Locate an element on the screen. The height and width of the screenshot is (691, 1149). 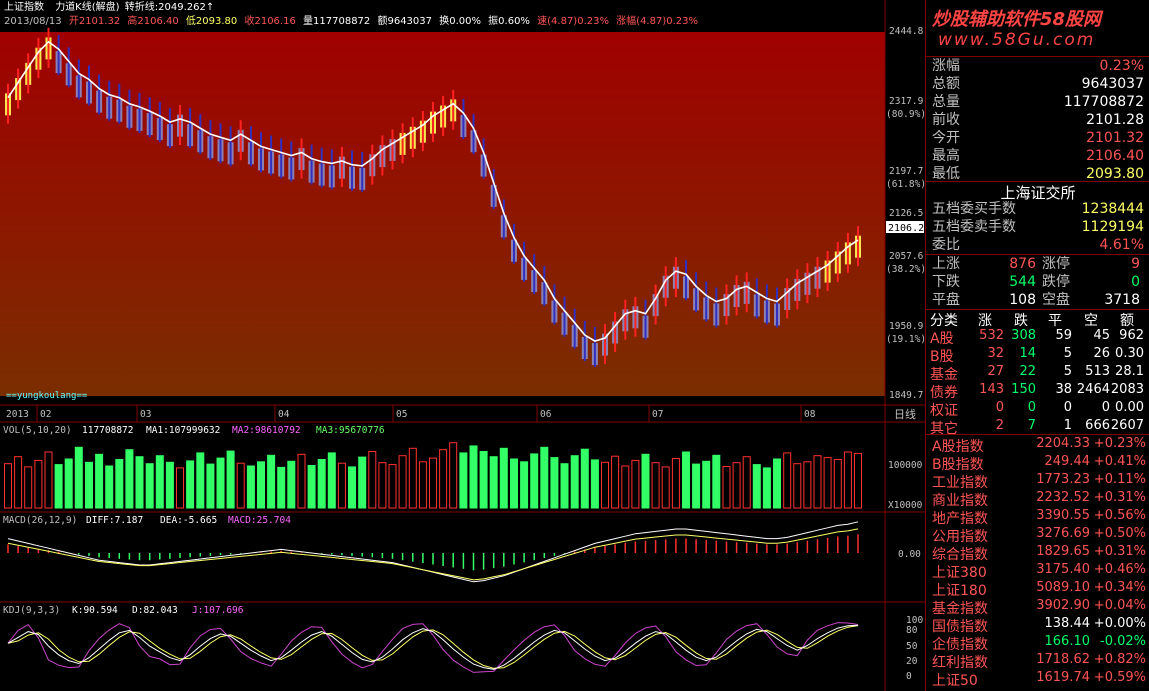
index-price: 138.44 is located at coordinates (1067, 623).